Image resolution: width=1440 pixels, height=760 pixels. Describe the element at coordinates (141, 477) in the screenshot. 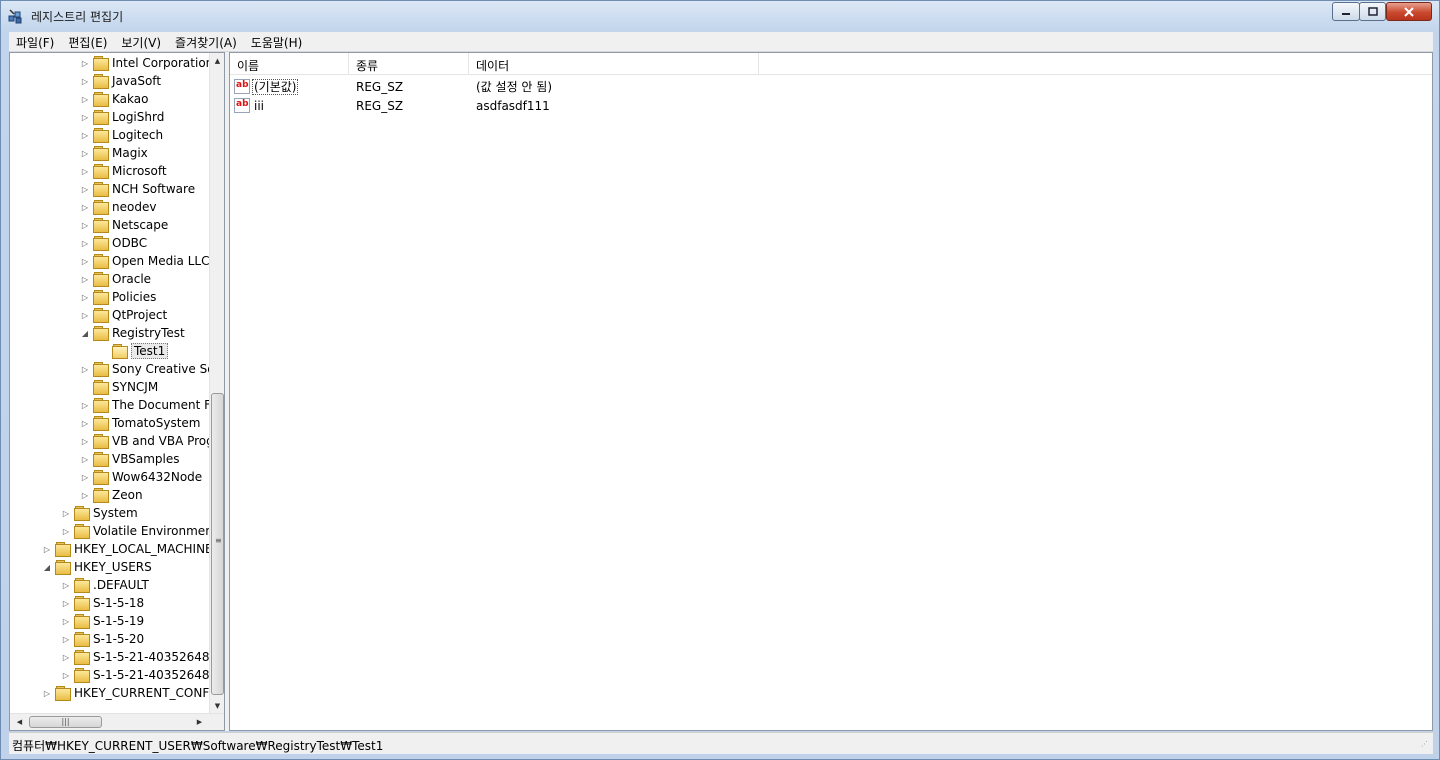

I see `tree-node: ▷ Wow6432Node` at that location.